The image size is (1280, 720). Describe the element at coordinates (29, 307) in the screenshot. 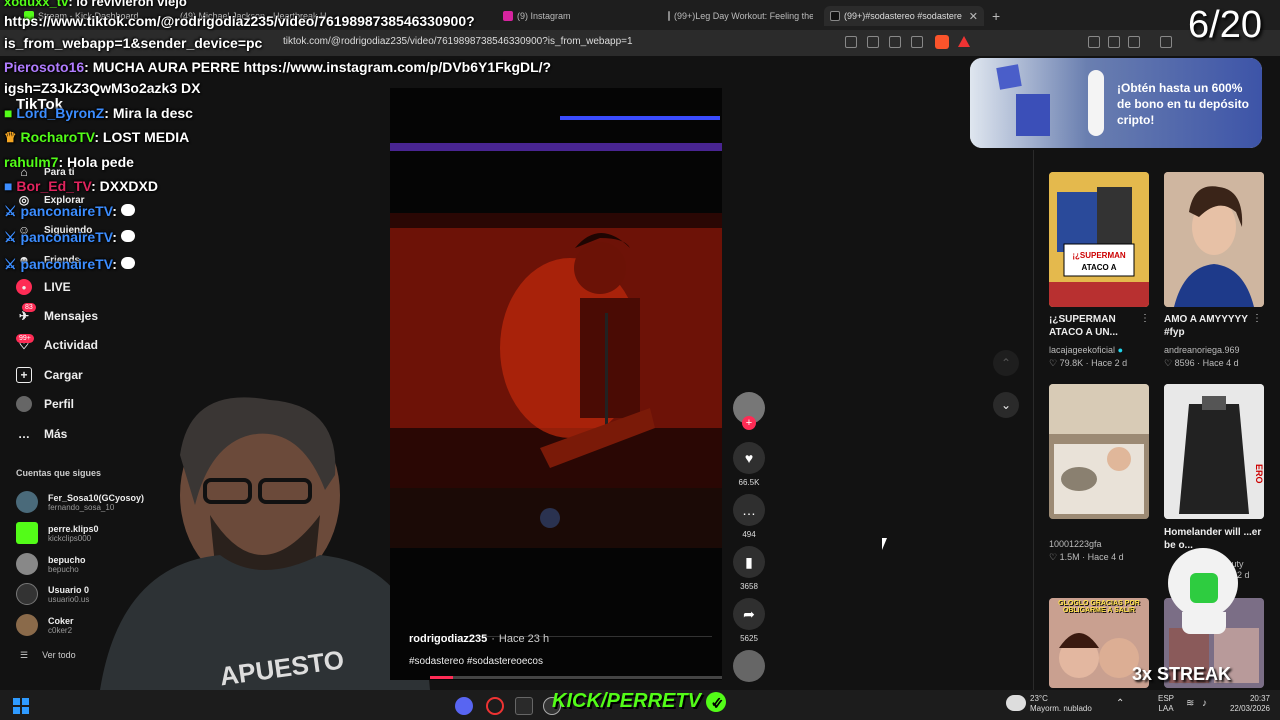

I see `messages-badge: 83` at that location.